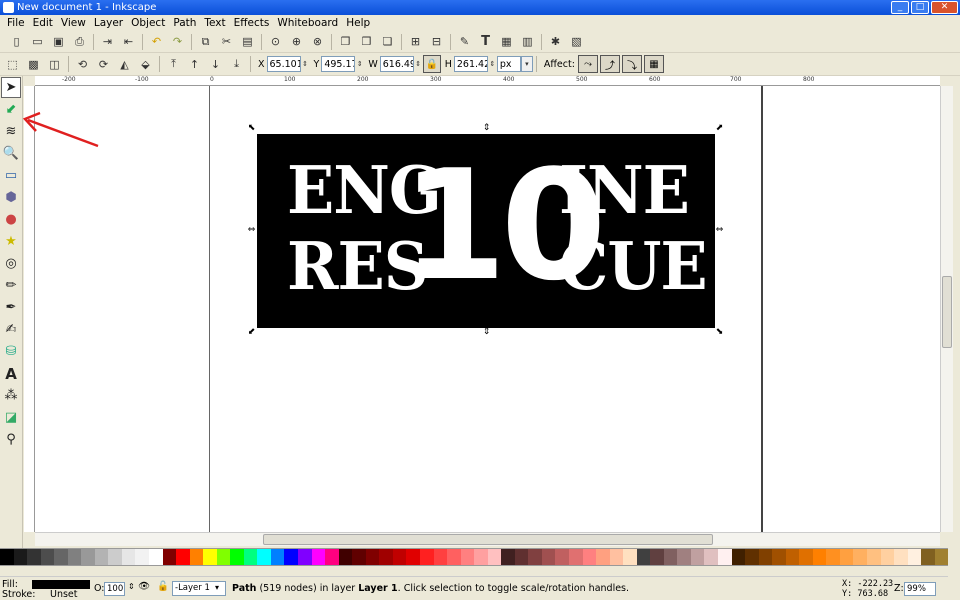  Describe the element at coordinates (58, 41) in the screenshot. I see `save-icon: ▣` at that location.